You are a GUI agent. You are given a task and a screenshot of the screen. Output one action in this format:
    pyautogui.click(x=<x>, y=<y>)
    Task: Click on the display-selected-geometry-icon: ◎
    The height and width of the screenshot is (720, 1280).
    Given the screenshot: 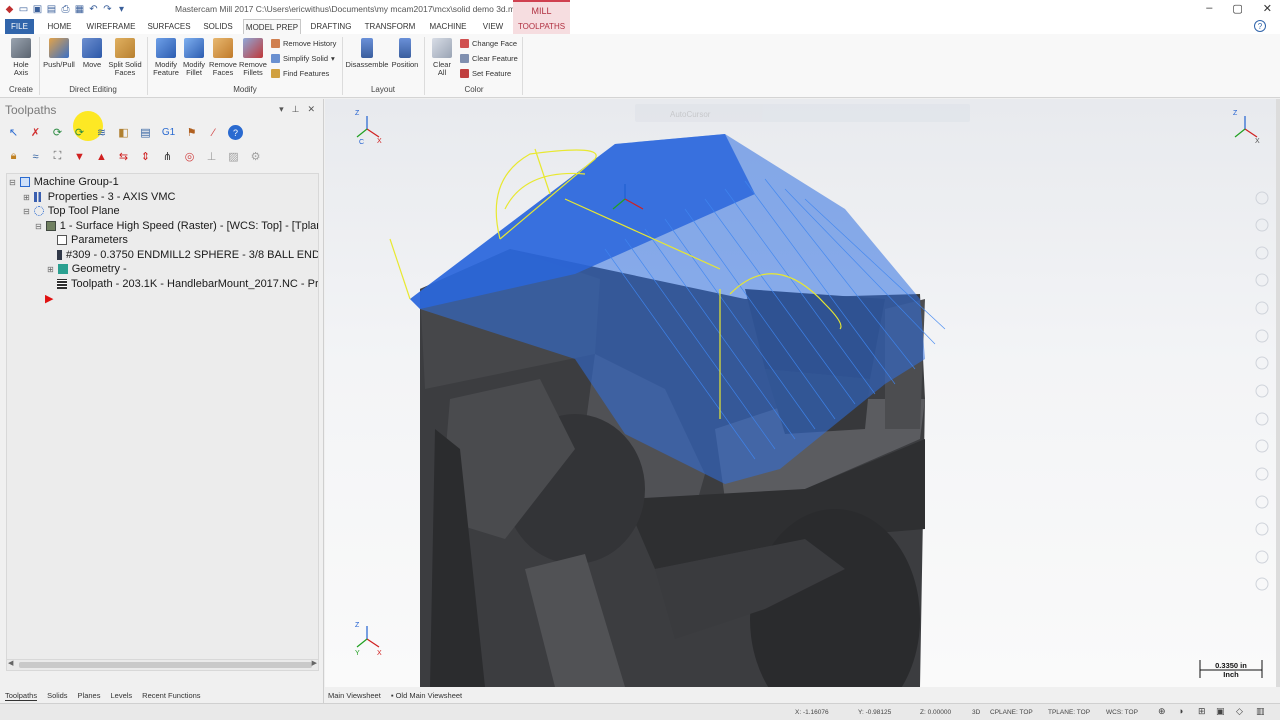 What is the action you would take?
    pyautogui.click(x=189, y=156)
    